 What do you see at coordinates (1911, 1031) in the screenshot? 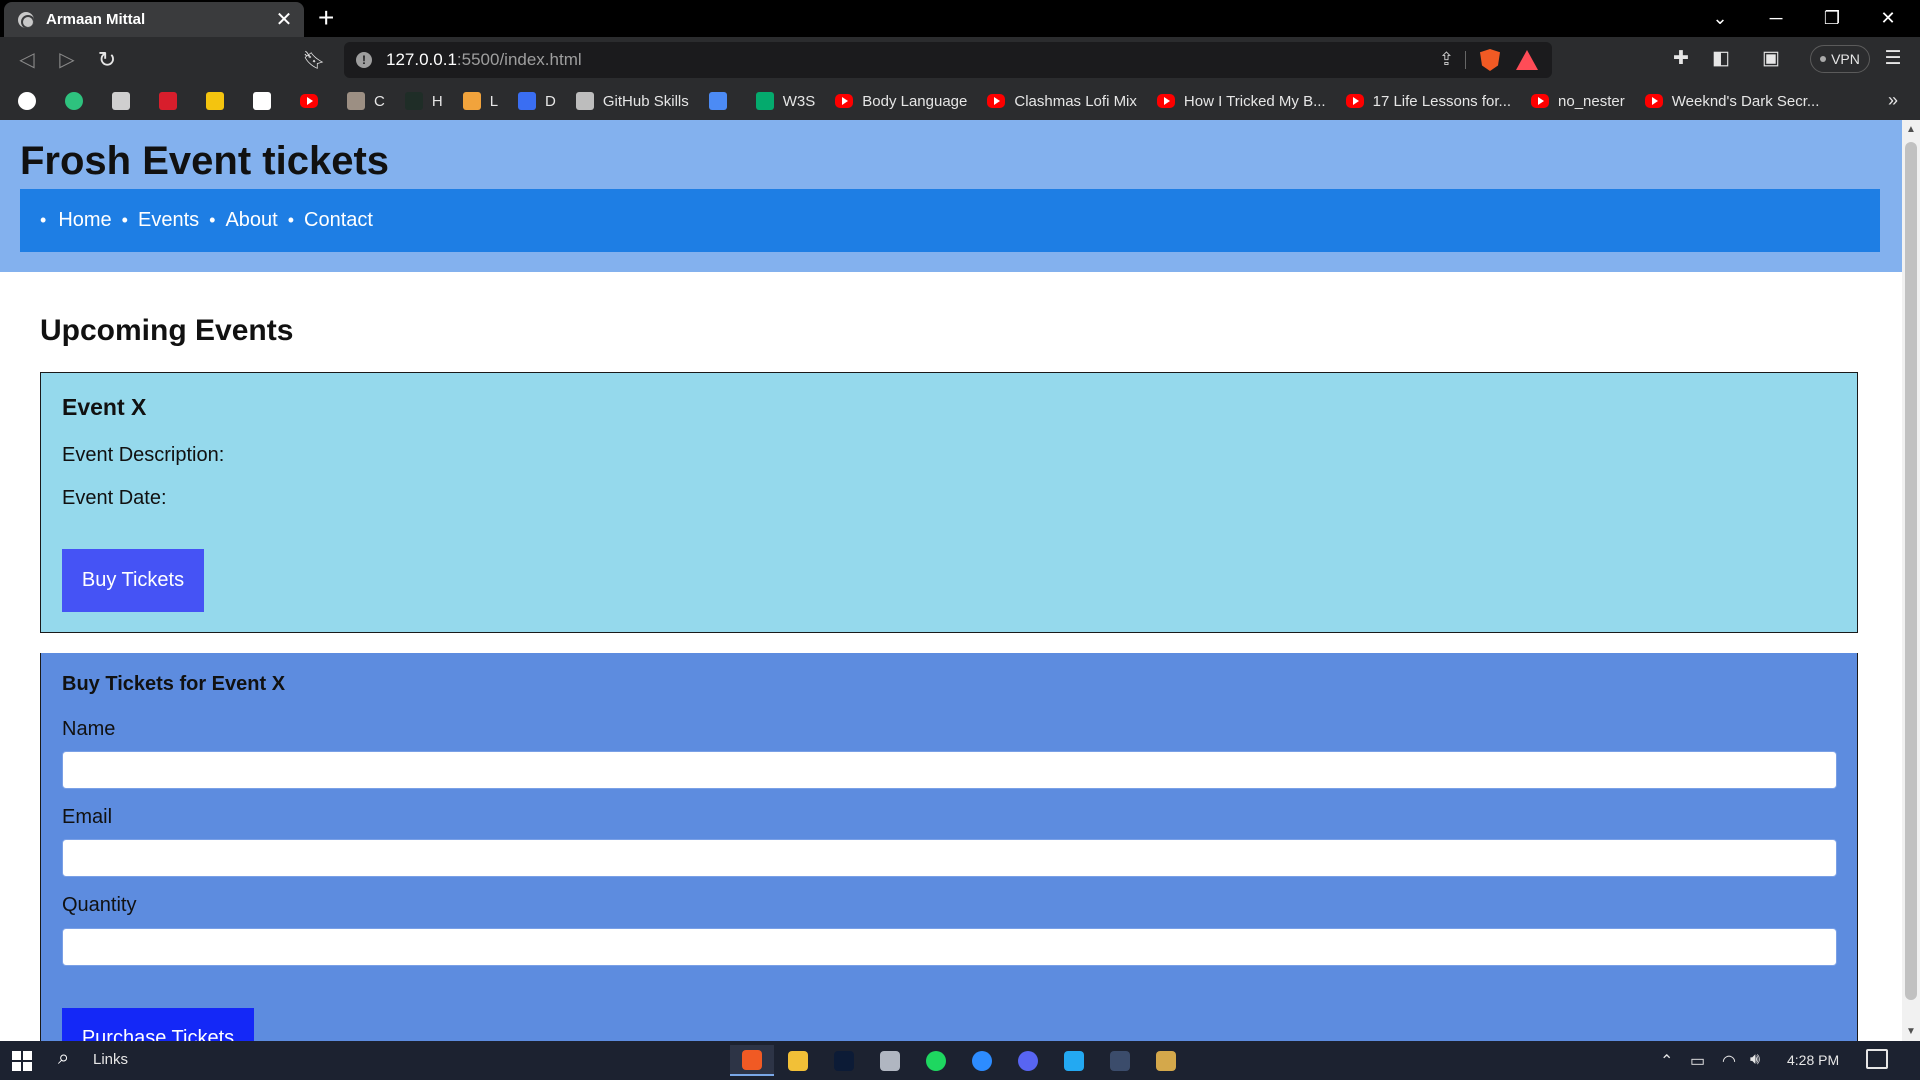
I see `scroll-down-icon: ▼` at bounding box center [1911, 1031].